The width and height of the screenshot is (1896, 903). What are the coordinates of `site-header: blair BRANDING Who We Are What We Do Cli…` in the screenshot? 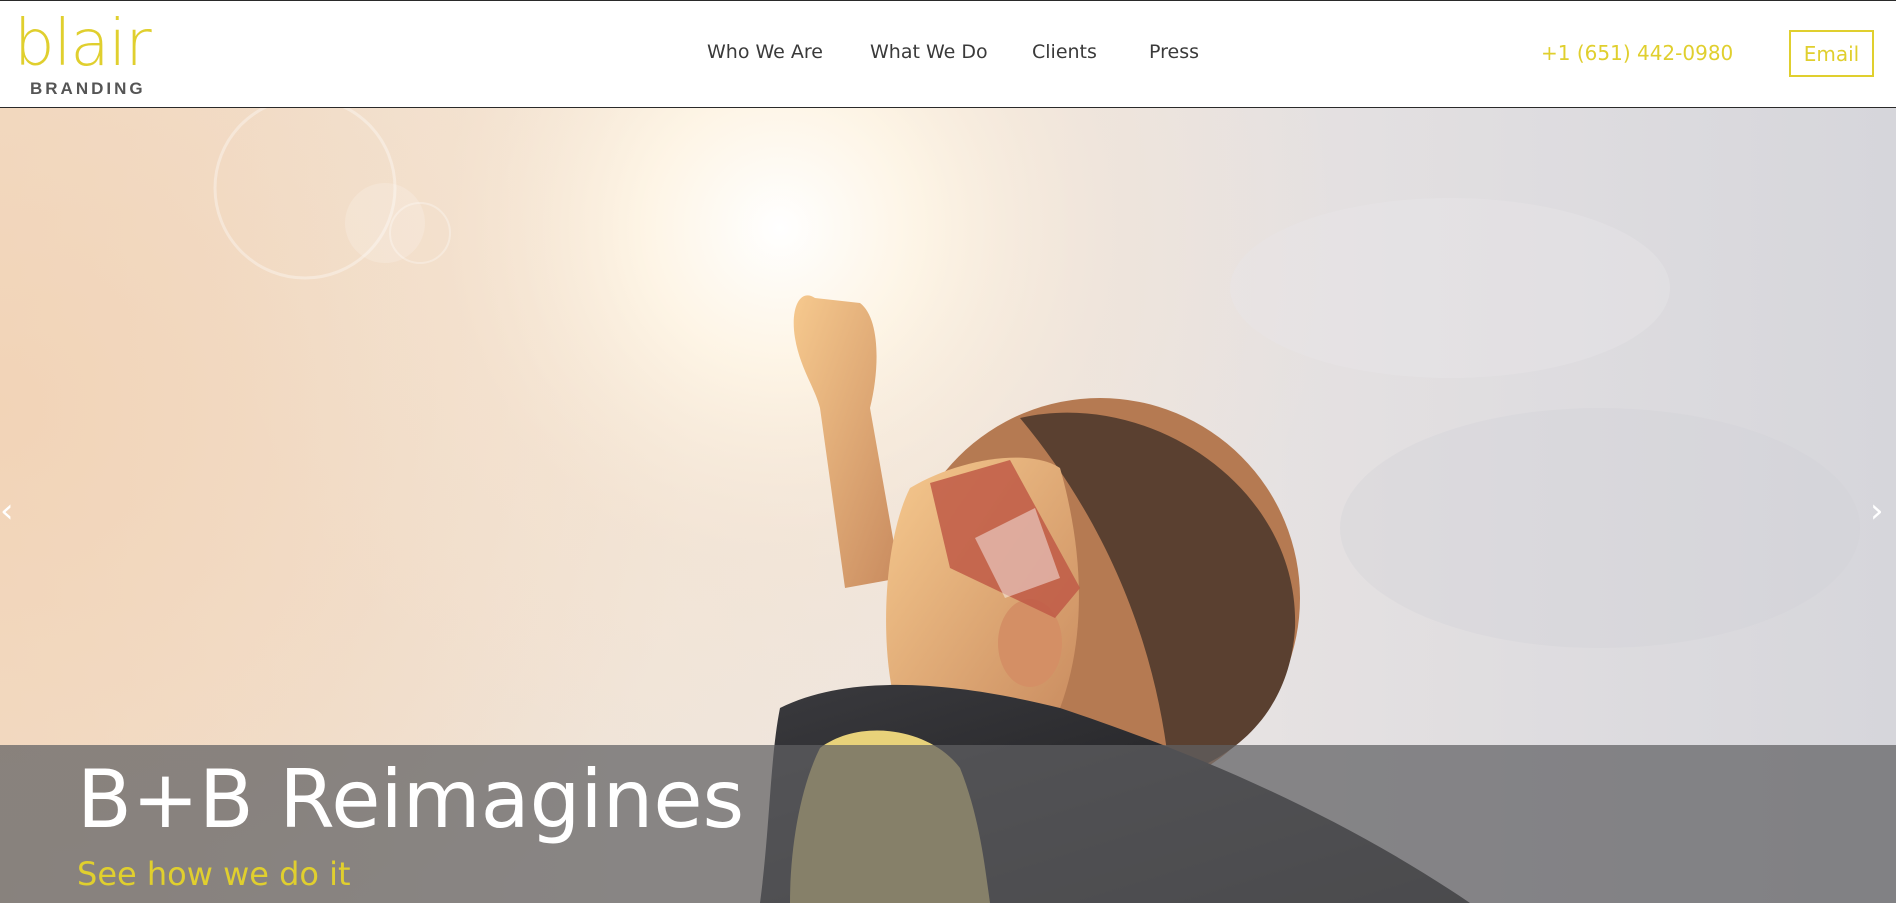 It's located at (948, 54).